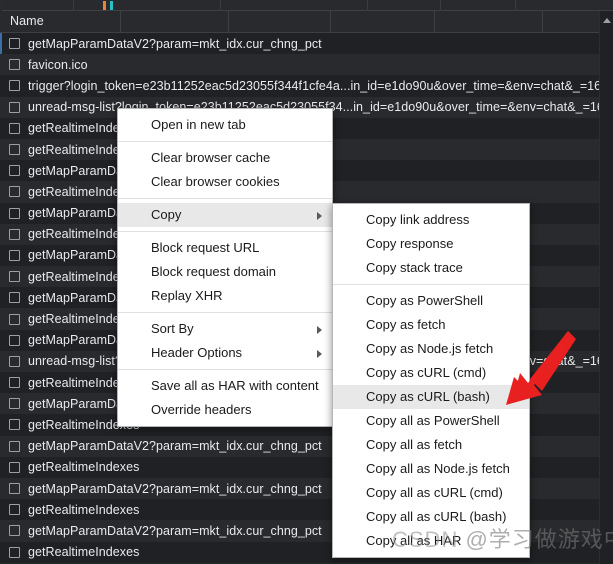  What do you see at coordinates (198, 124) in the screenshot?
I see `menu-item-label: Open in new tab` at bounding box center [198, 124].